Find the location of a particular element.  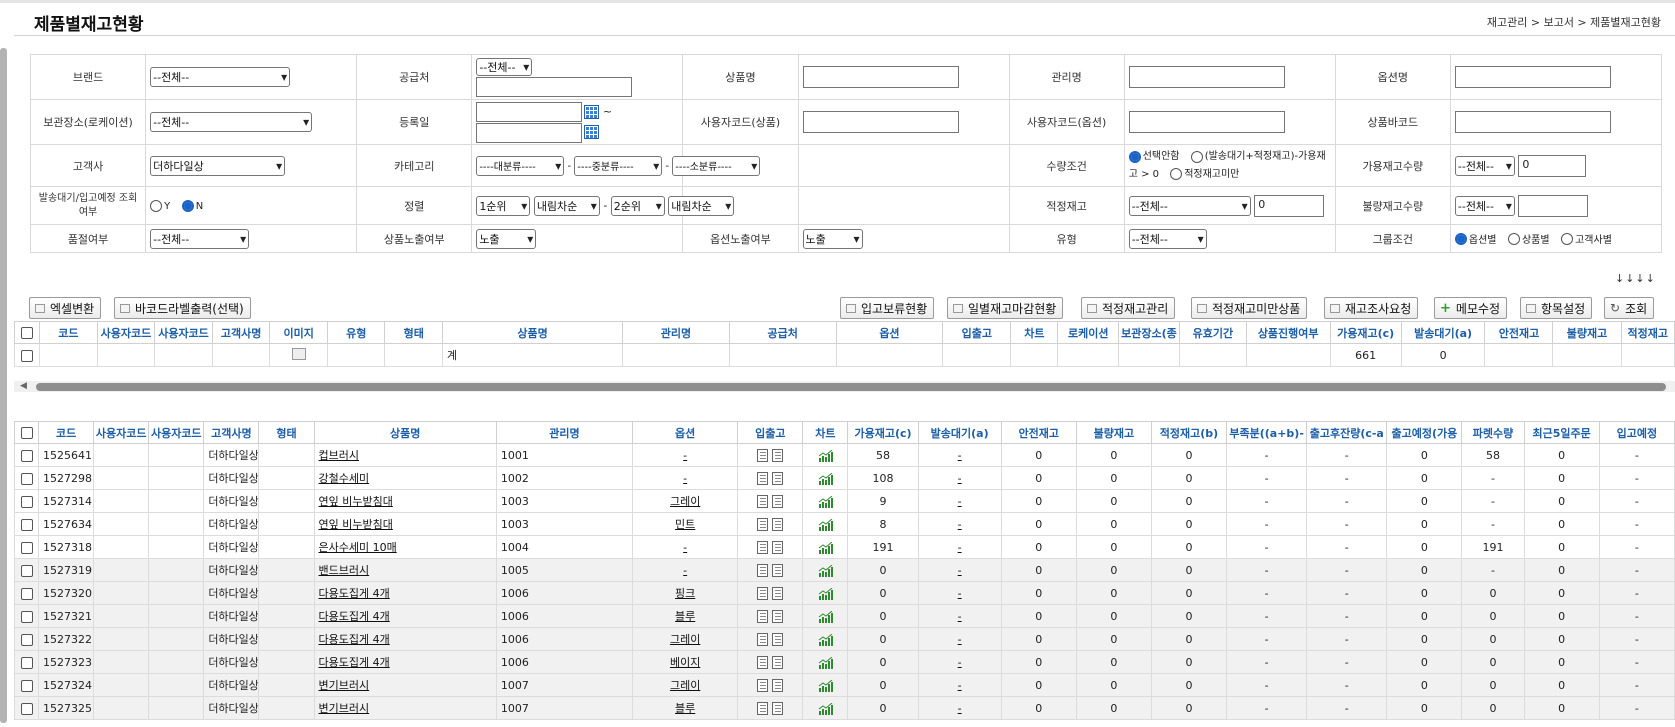

col-header: 발송대기(a) is located at coordinates (1443, 332).